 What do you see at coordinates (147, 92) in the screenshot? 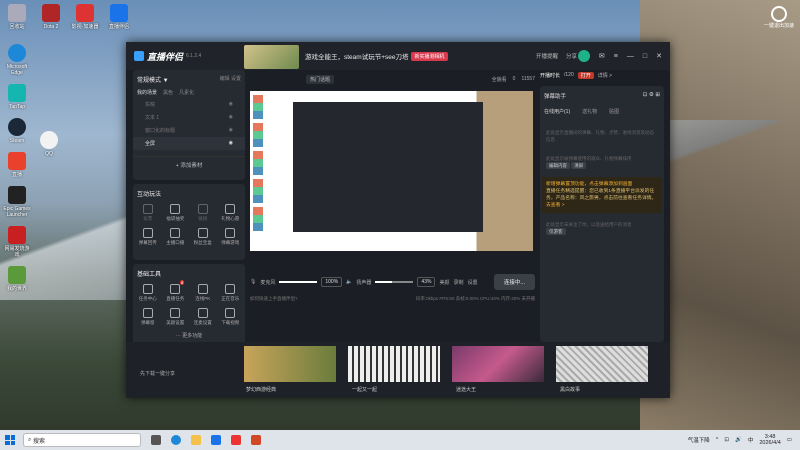
I see `tab-my-scenes: 我的场景` at bounding box center [147, 92].